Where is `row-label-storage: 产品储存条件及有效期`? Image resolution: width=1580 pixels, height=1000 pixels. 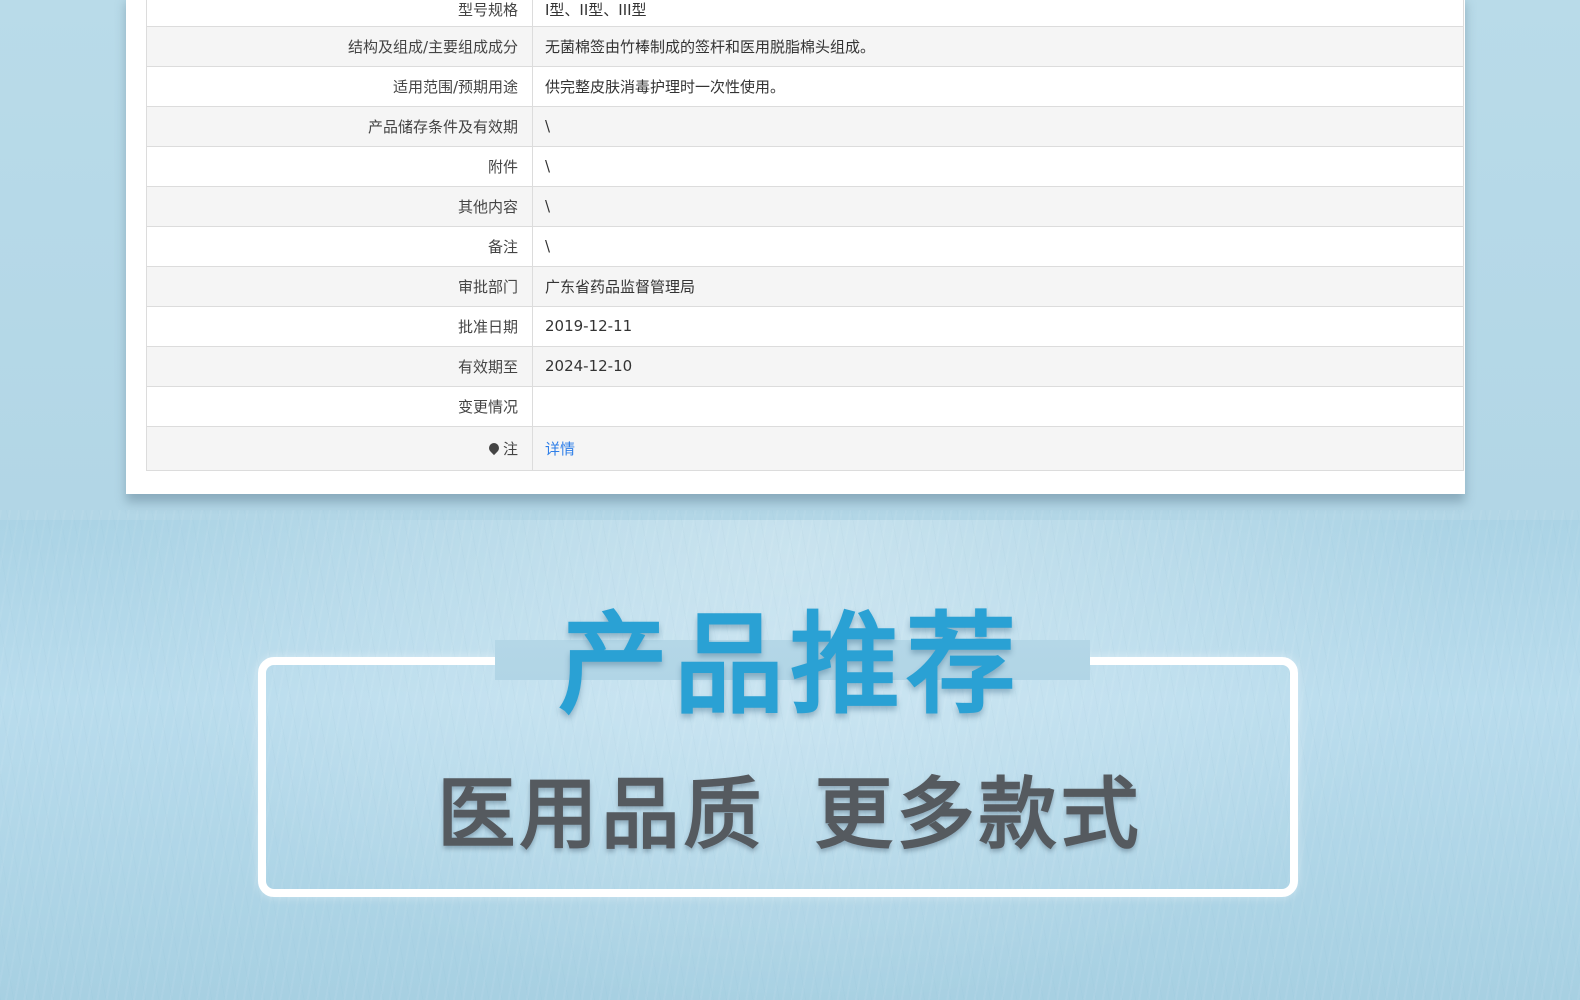 row-label-storage: 产品储存条件及有效期 is located at coordinates (339, 126).